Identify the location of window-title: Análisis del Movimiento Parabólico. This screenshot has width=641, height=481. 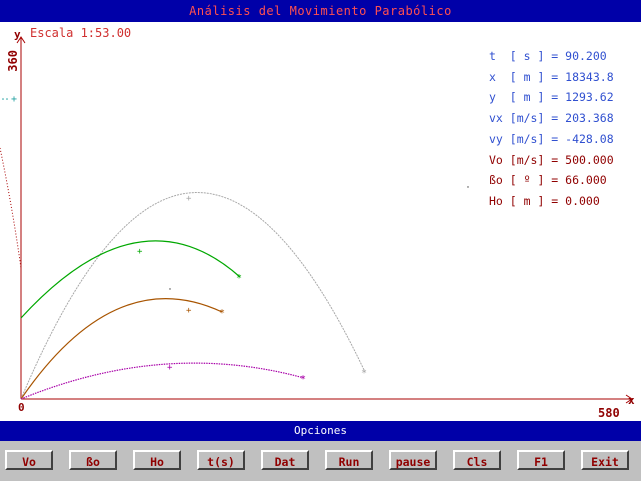
(320, 11).